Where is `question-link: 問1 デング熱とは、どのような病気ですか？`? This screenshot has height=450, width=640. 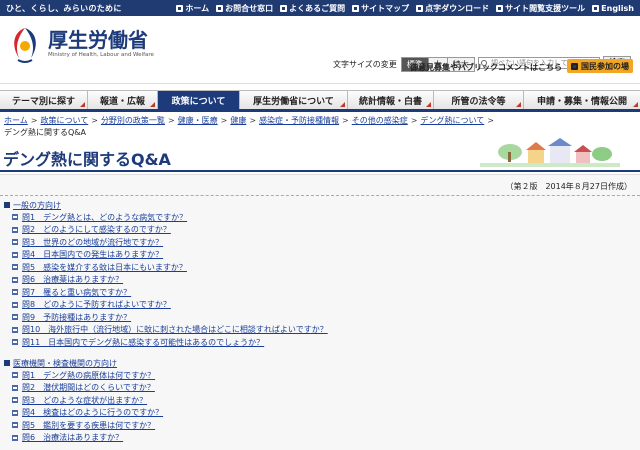 question-link: 問1 デング熱とは、どのような病気ですか？ is located at coordinates (104, 217).